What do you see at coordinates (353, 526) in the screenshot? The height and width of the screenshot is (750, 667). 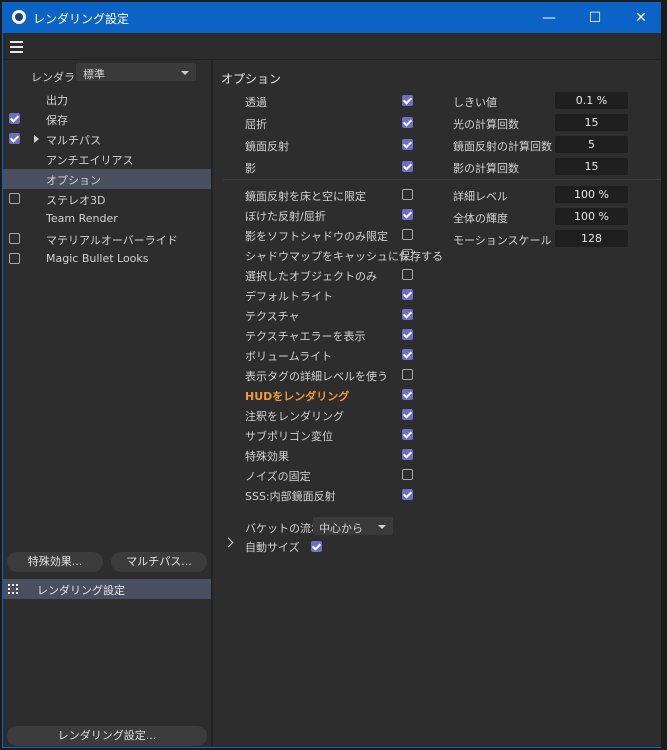 I see `bucket-dropdown: 中心から` at bounding box center [353, 526].